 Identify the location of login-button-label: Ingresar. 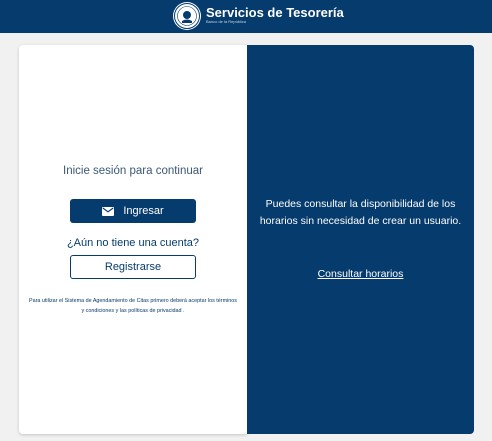
(143, 211).